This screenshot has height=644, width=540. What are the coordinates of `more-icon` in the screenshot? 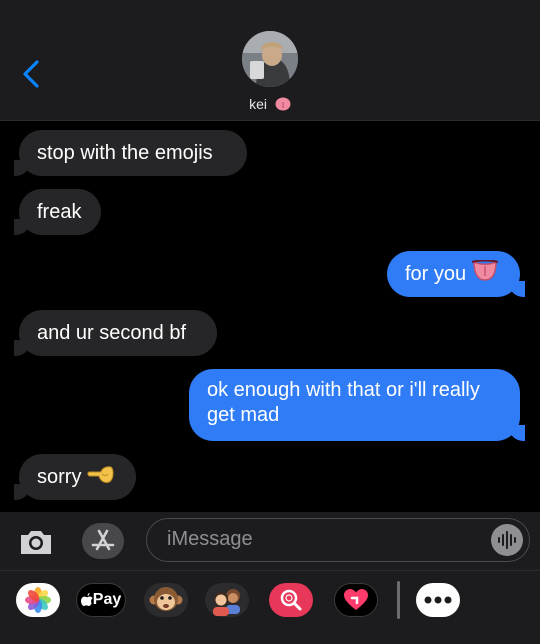 It's located at (438, 600).